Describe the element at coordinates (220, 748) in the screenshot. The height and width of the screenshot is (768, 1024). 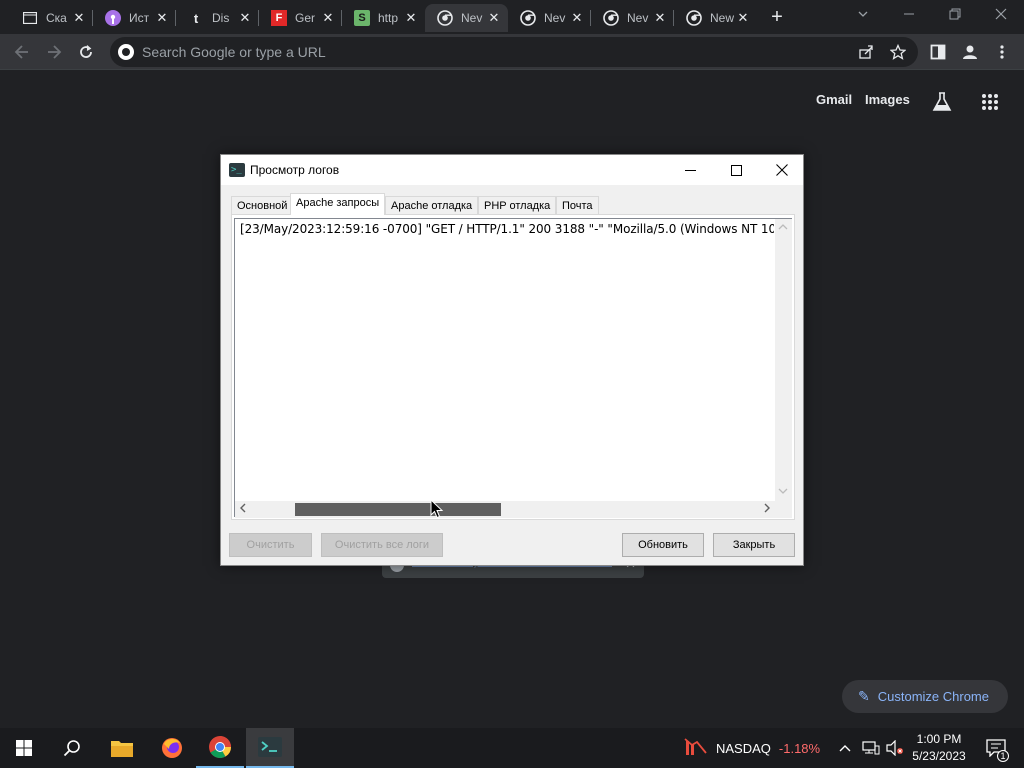
I see `chrome-taskbar-icon` at that location.